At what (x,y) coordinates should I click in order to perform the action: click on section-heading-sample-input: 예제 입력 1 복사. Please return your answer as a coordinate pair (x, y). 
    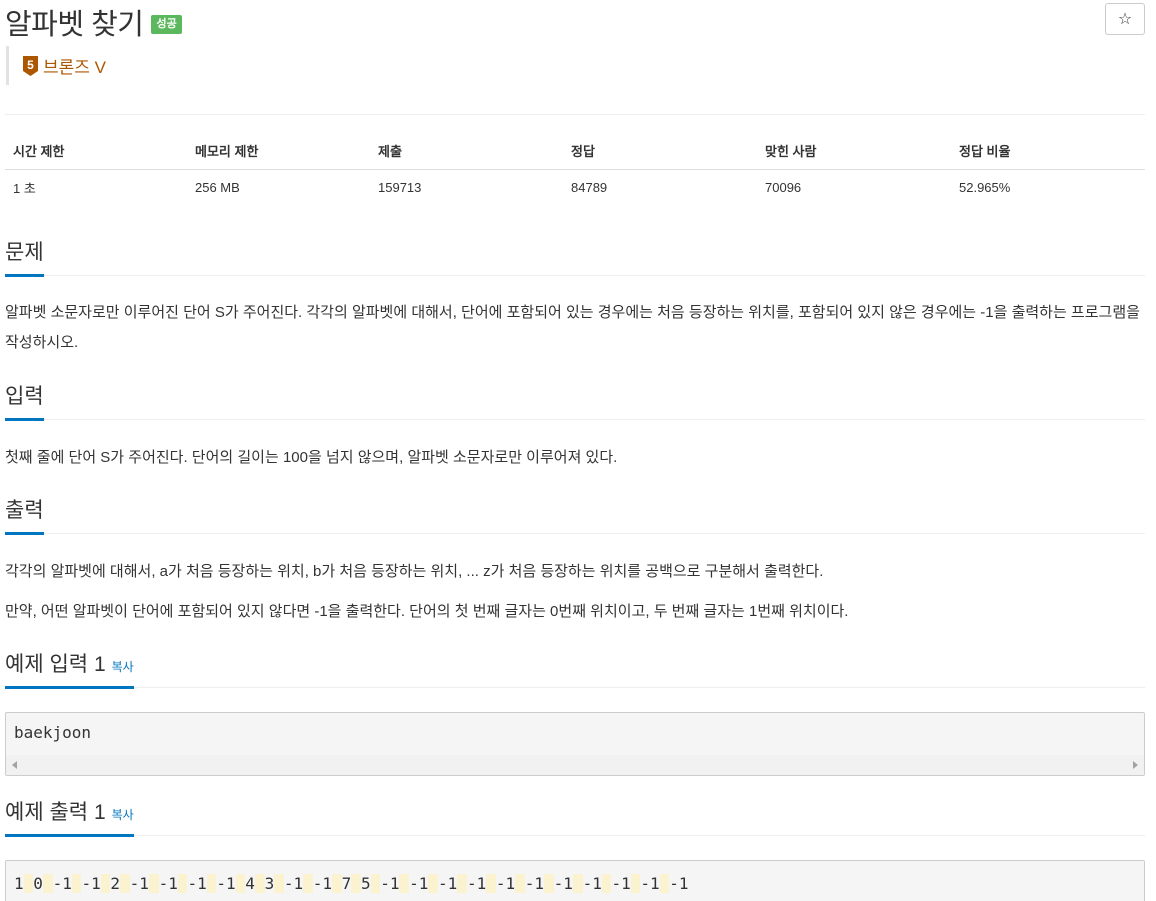
    Looking at the image, I should click on (575, 668).